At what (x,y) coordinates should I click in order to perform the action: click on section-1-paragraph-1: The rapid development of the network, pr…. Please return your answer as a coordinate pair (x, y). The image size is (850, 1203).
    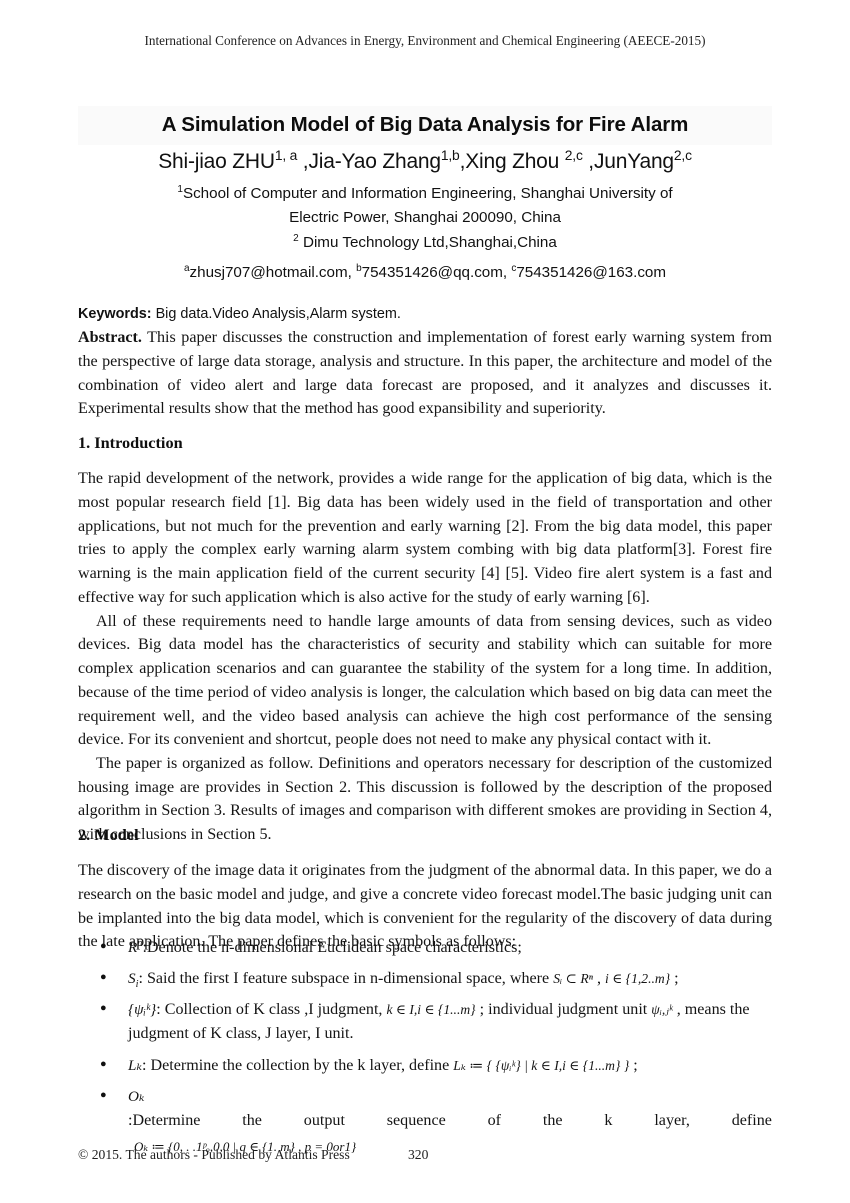
    Looking at the image, I should click on (425, 538).